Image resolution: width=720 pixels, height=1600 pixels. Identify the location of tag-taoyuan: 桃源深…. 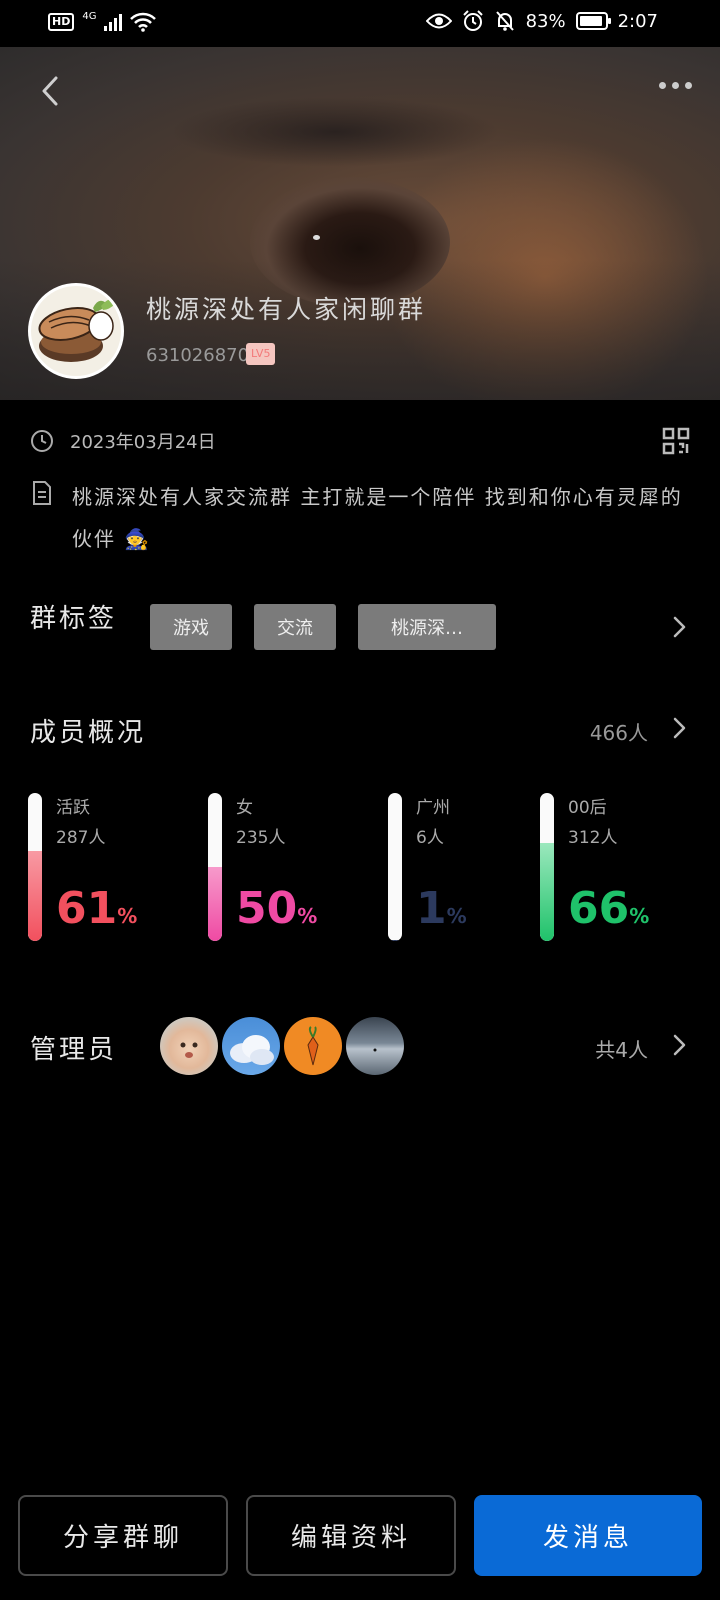
(427, 627).